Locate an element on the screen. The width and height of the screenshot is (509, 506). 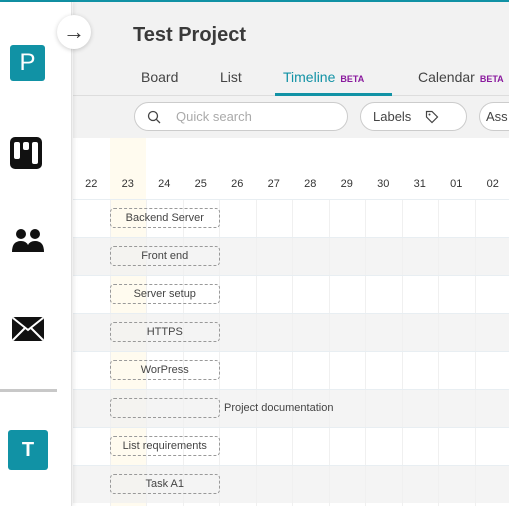
active-tab-indicator is located at coordinates (333, 94).